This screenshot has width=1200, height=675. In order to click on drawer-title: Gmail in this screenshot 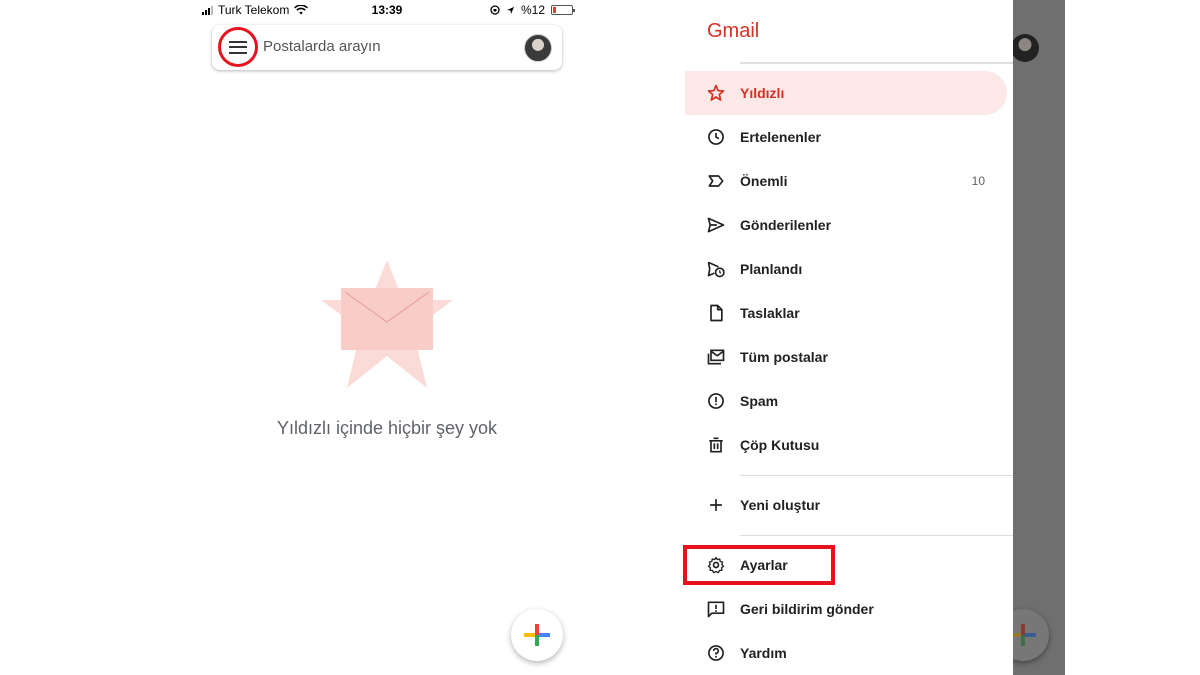, I will do `click(733, 31)`.